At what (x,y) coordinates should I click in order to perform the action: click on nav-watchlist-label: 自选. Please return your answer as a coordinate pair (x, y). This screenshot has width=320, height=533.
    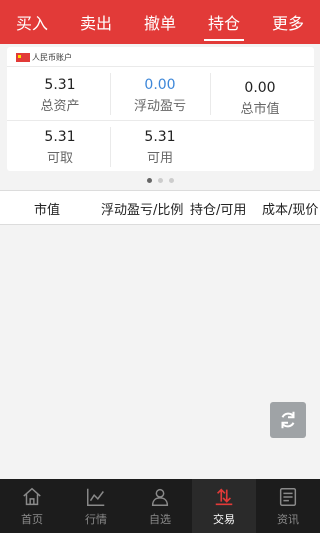
    Looking at the image, I should click on (160, 519).